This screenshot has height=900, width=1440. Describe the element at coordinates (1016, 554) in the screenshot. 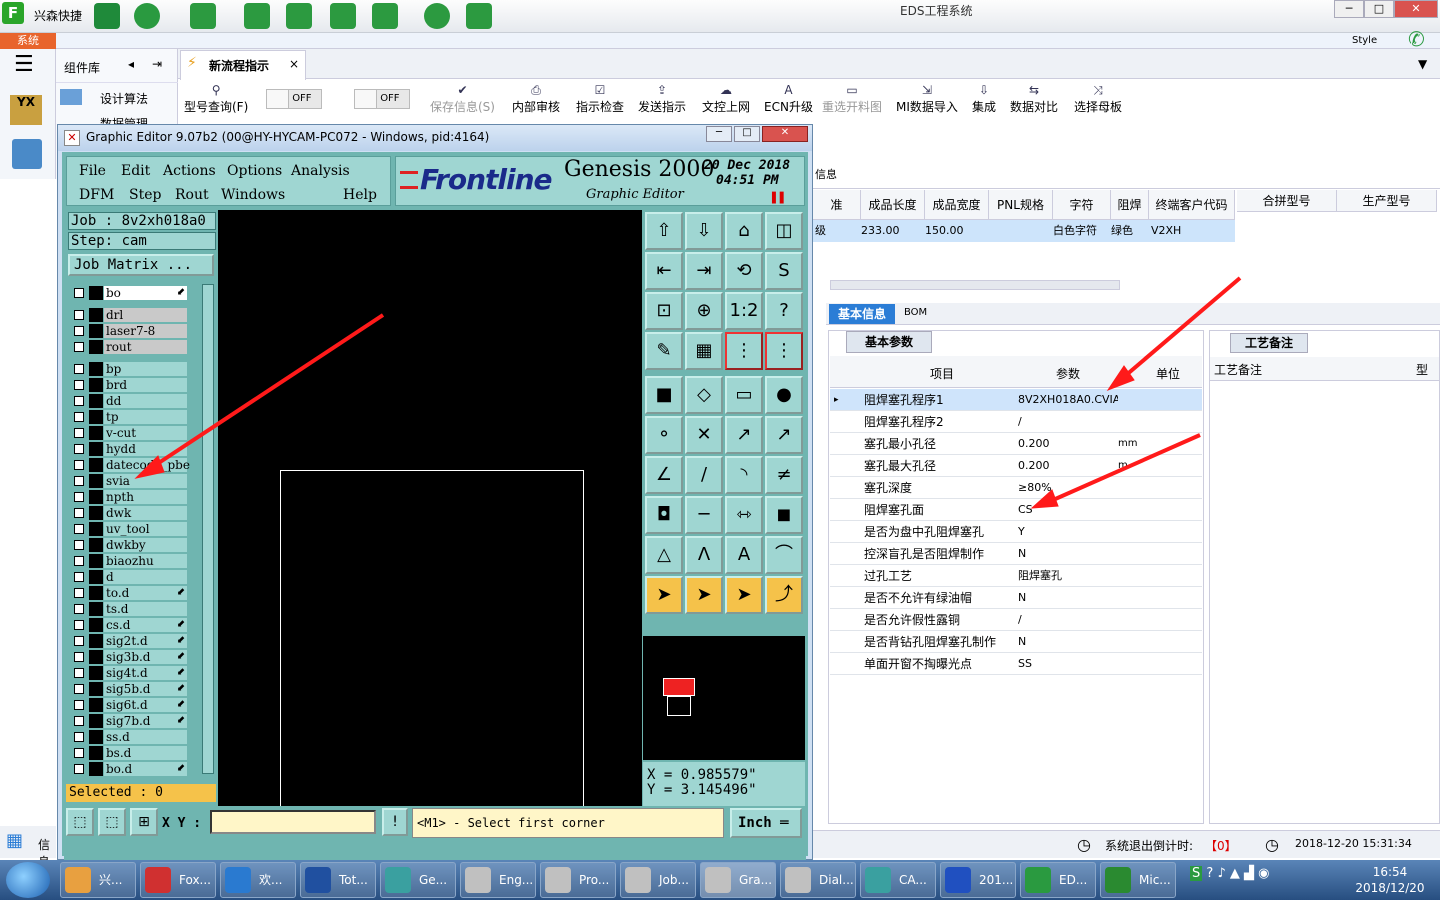

I see `table-row: 控深盲孔是否阻焊制作 N` at that location.